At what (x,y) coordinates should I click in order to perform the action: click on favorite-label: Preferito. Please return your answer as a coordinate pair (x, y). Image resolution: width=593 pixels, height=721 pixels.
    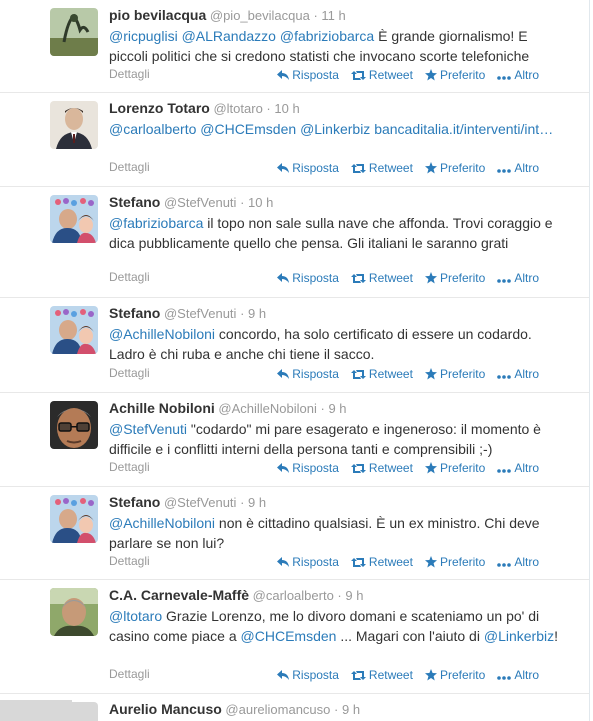
    Looking at the image, I should click on (462, 374).